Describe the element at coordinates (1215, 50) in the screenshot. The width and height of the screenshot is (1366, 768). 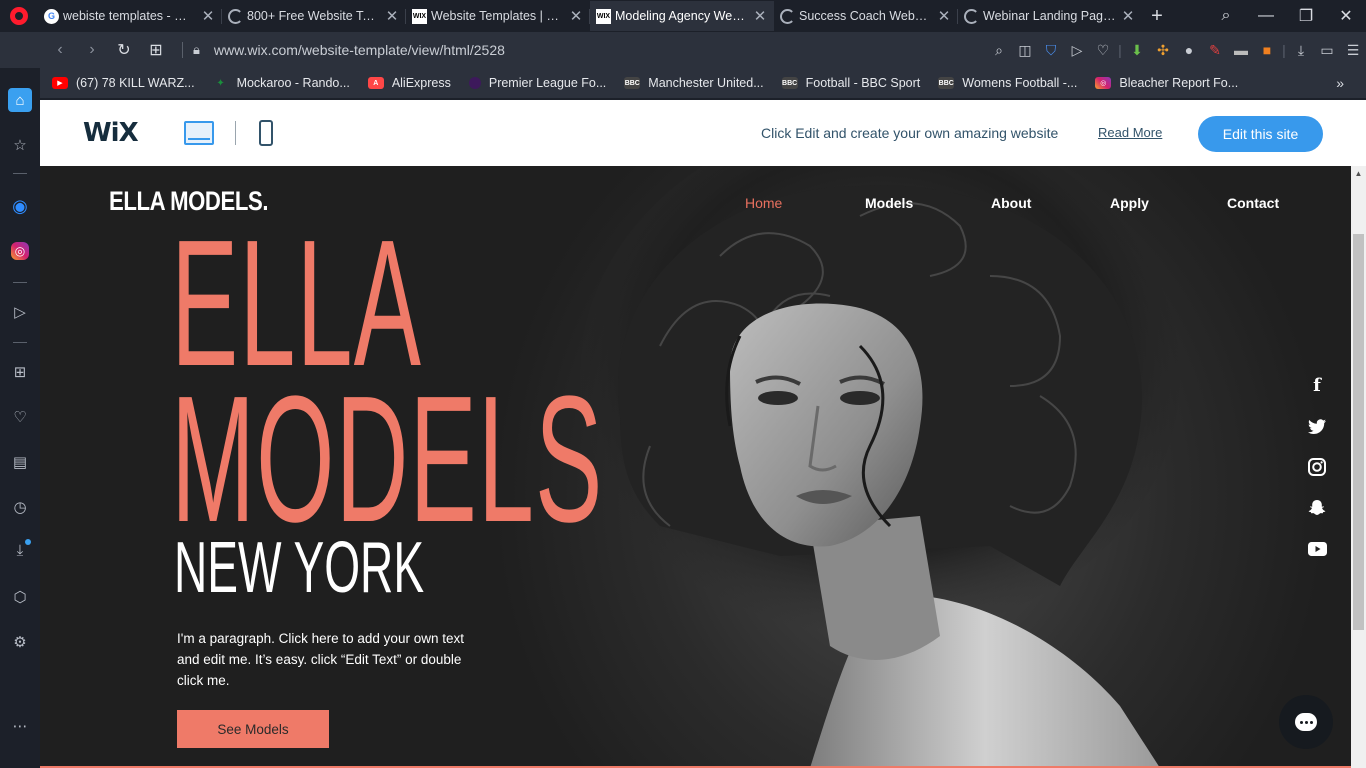
I see `tool-extension-icon: ✎` at that location.